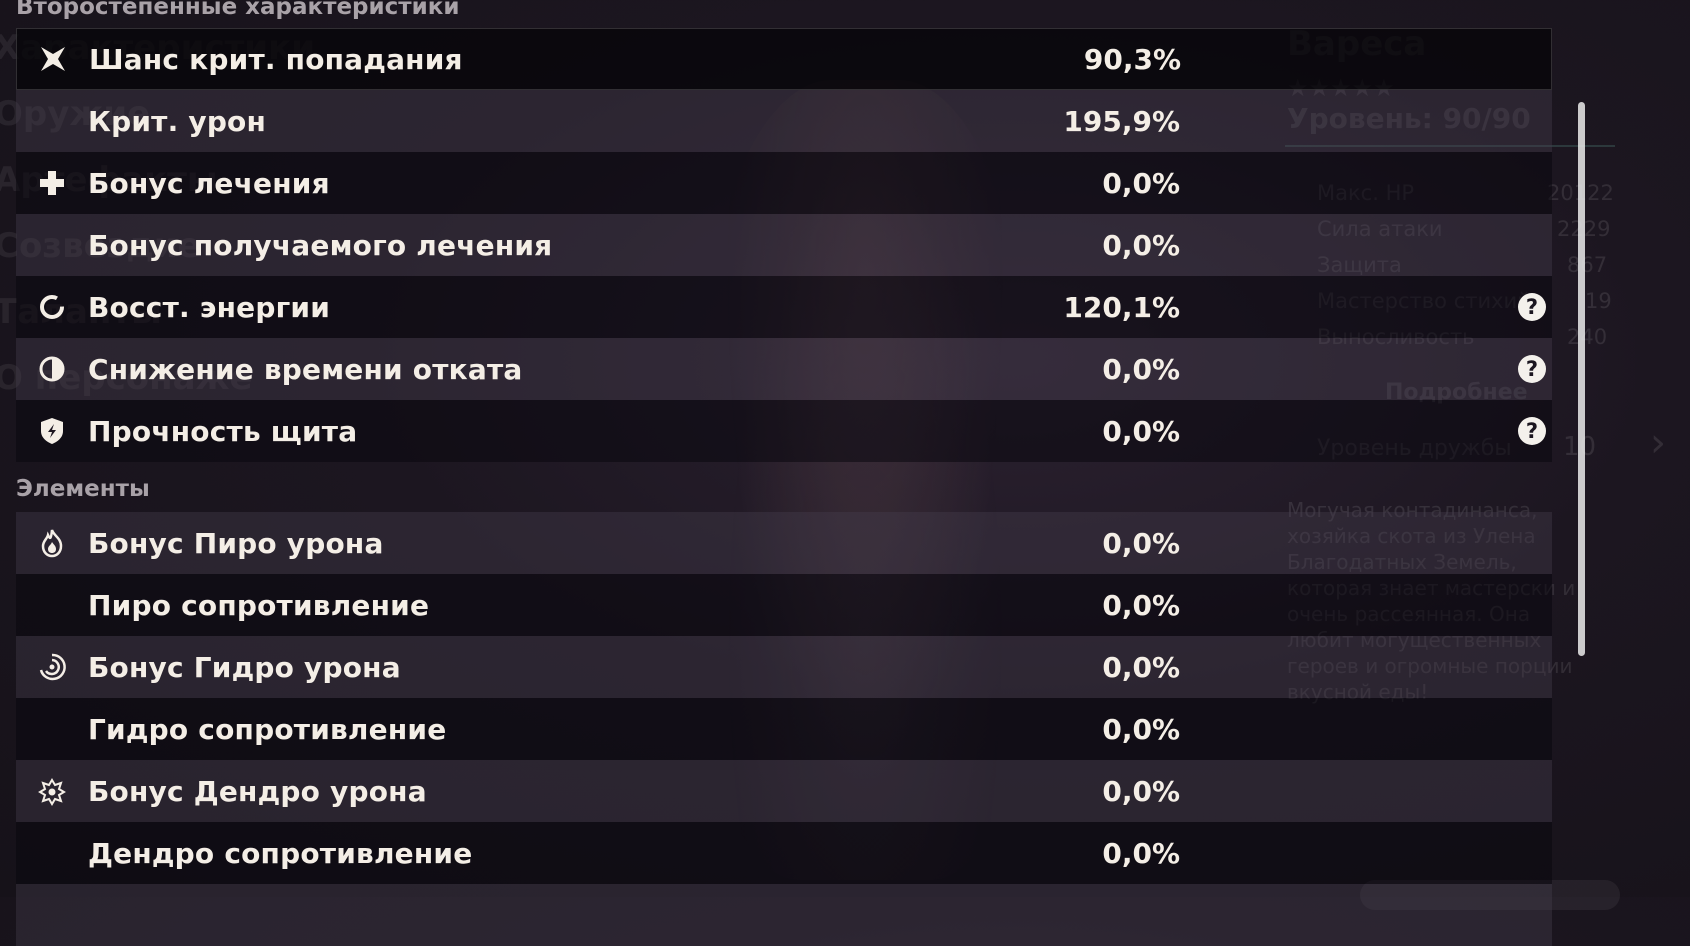 This screenshot has height=946, width=1690. What do you see at coordinates (1658, 443) in the screenshot?
I see `chevron-right-icon: ›` at bounding box center [1658, 443].